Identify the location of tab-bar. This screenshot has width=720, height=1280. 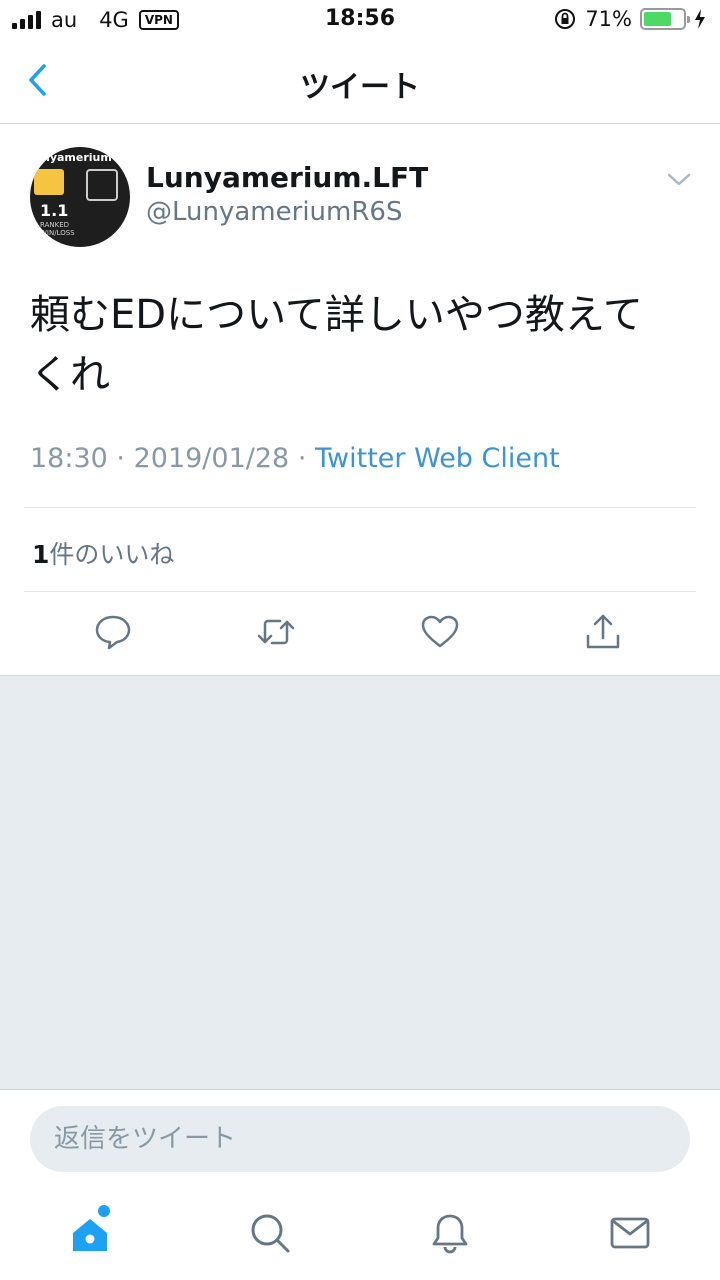
(360, 1234).